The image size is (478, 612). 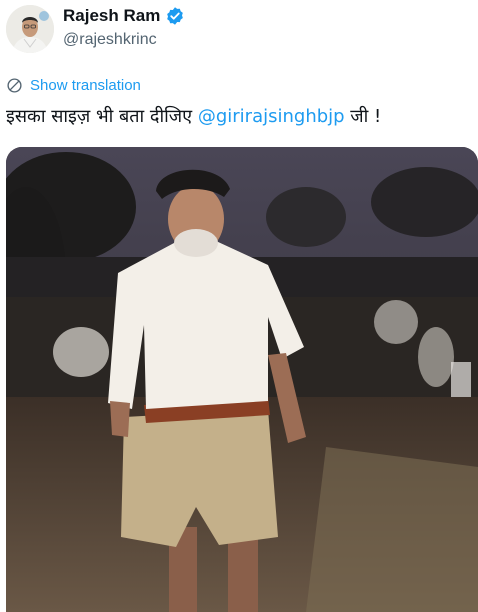 I want to click on author-name-row: Rajesh Ram, so click(x=124, y=16).